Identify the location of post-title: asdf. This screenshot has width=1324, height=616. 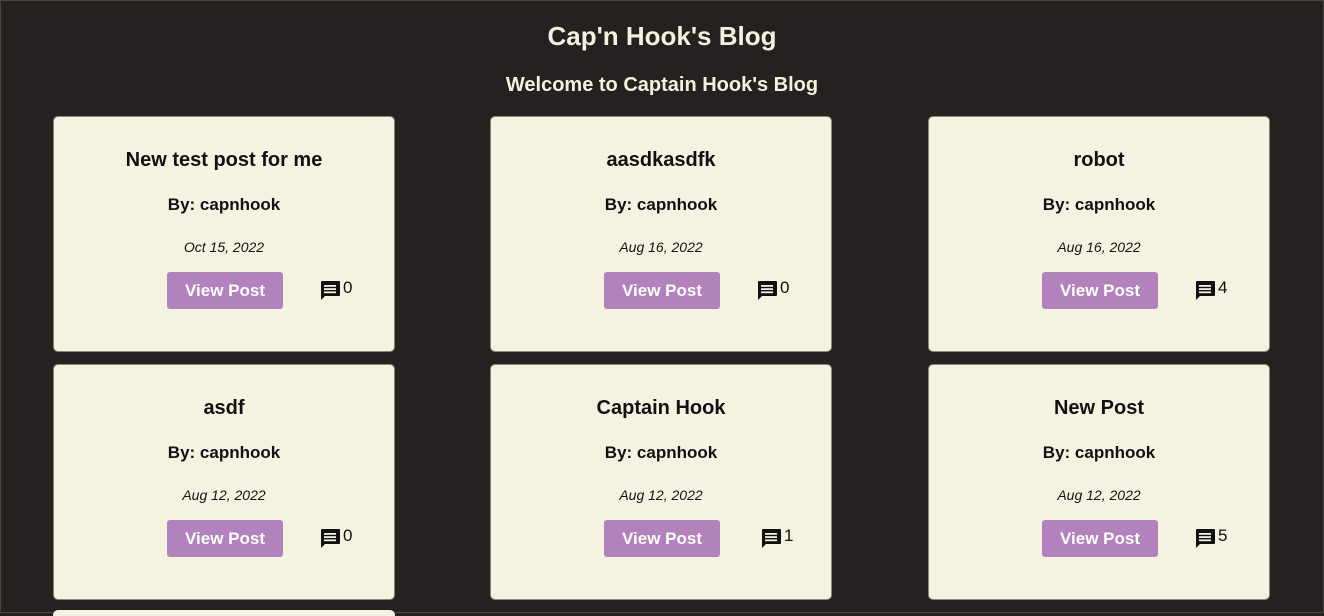
(224, 408).